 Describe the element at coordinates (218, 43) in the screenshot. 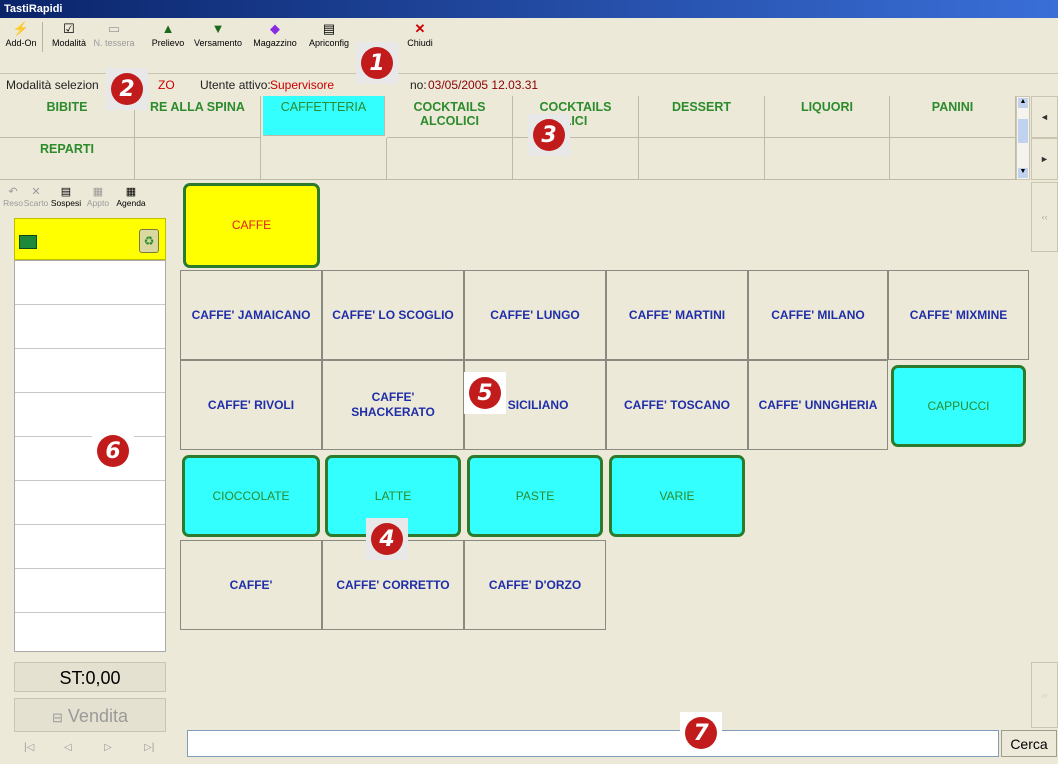

I see `versamento-label: Versamento` at that location.